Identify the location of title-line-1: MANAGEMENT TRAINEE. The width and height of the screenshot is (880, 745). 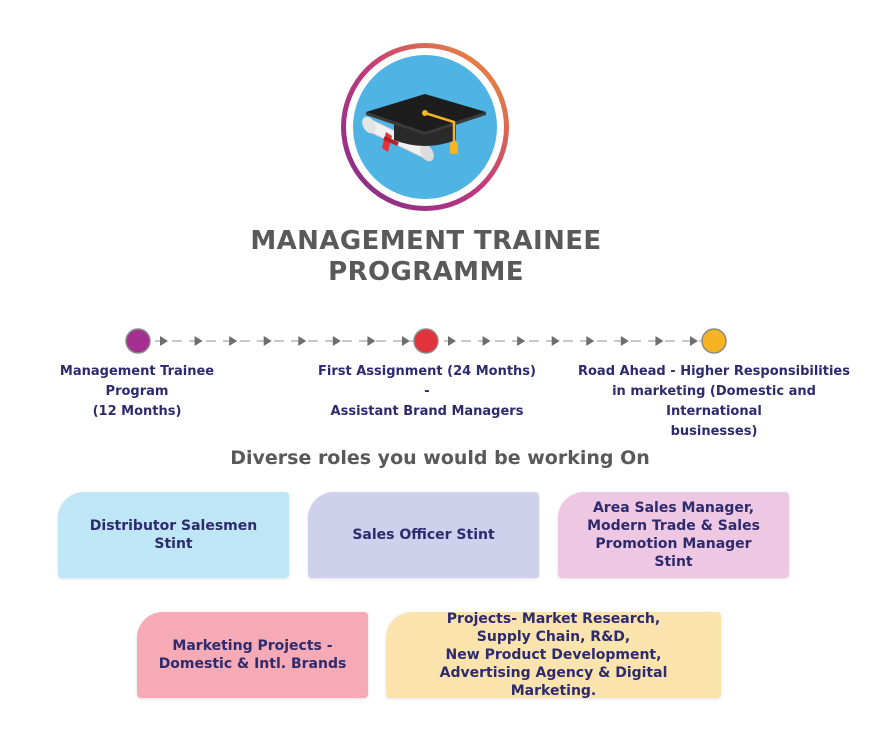
(426, 241).